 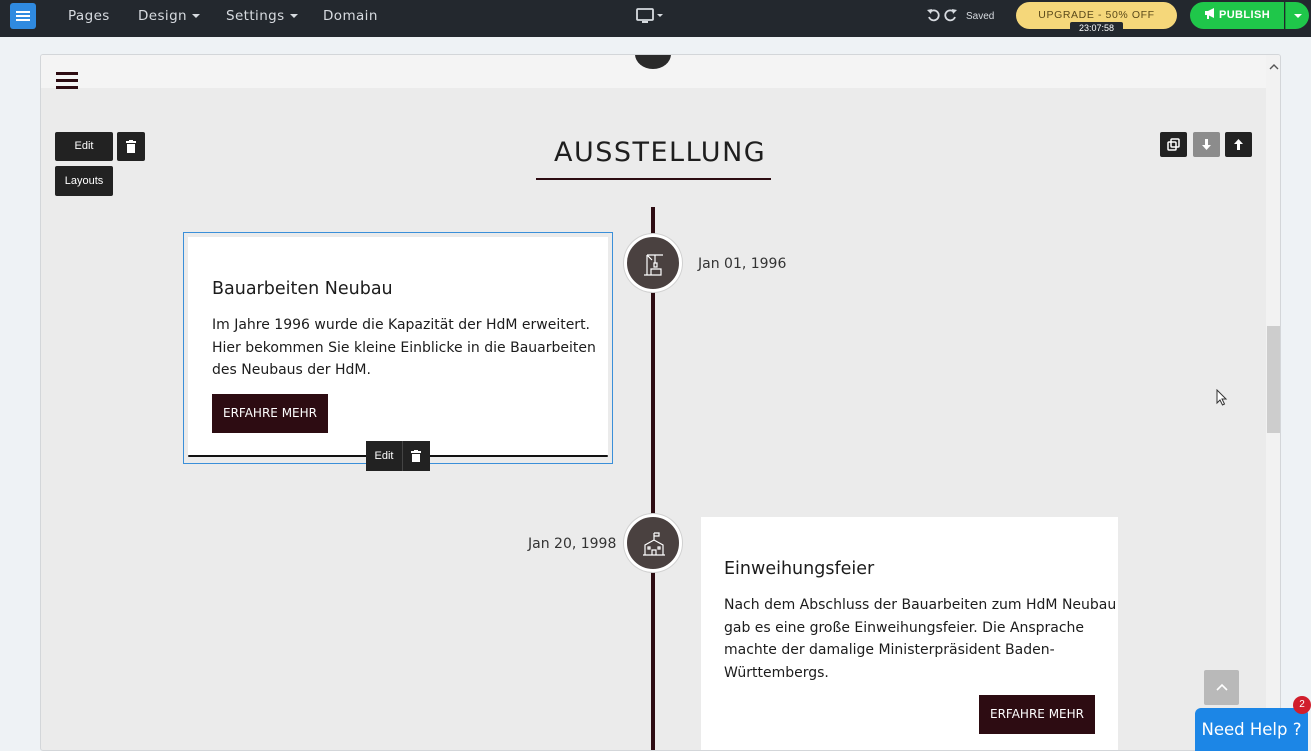 I want to click on publish-options-dropdown, so click(x=1297, y=15).